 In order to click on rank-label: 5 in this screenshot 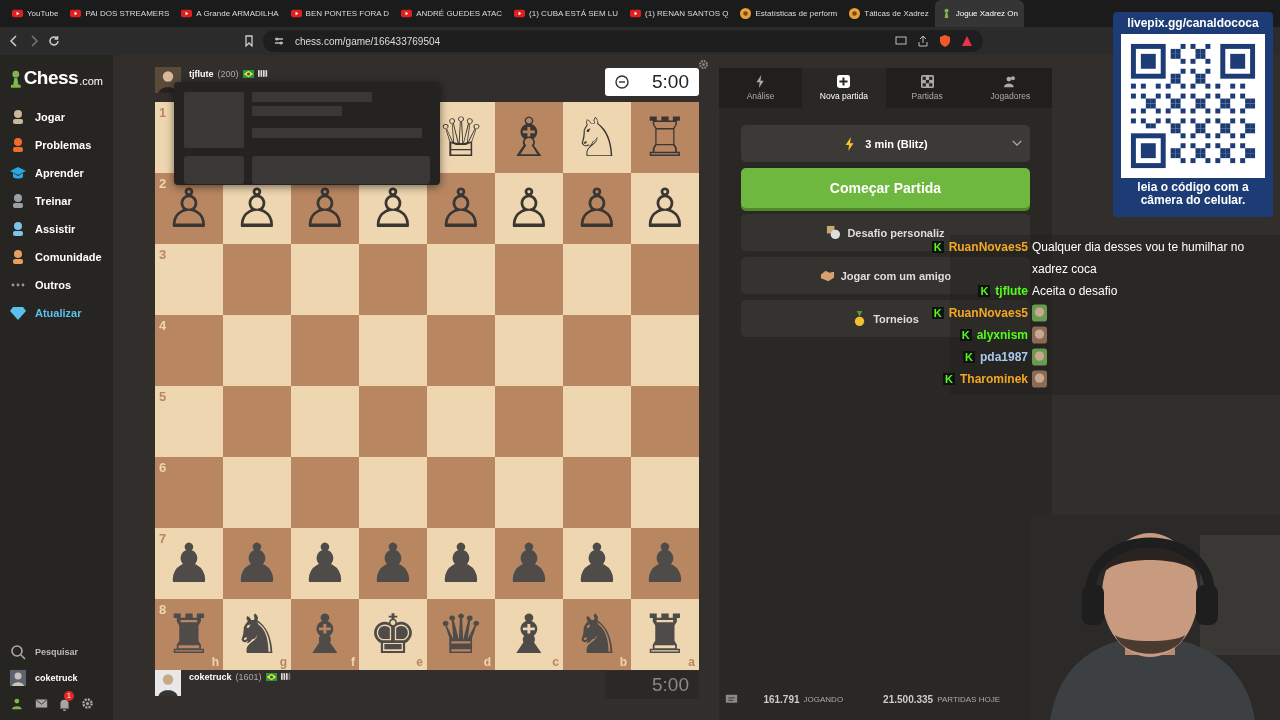, I will do `click(163, 396)`.